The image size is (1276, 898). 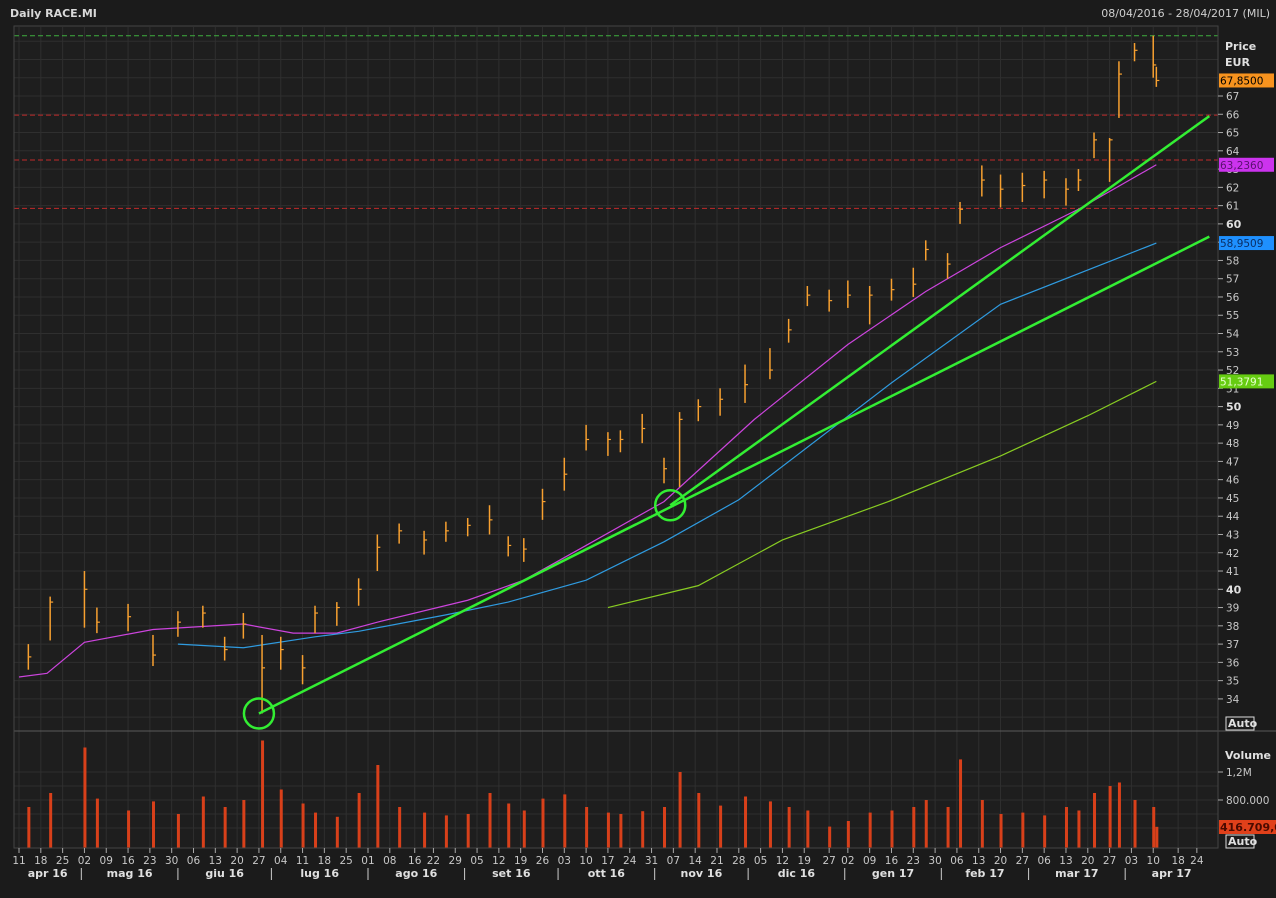 What do you see at coordinates (1241, 81) in the screenshot?
I see `last-value-label: 67,8500` at bounding box center [1241, 81].